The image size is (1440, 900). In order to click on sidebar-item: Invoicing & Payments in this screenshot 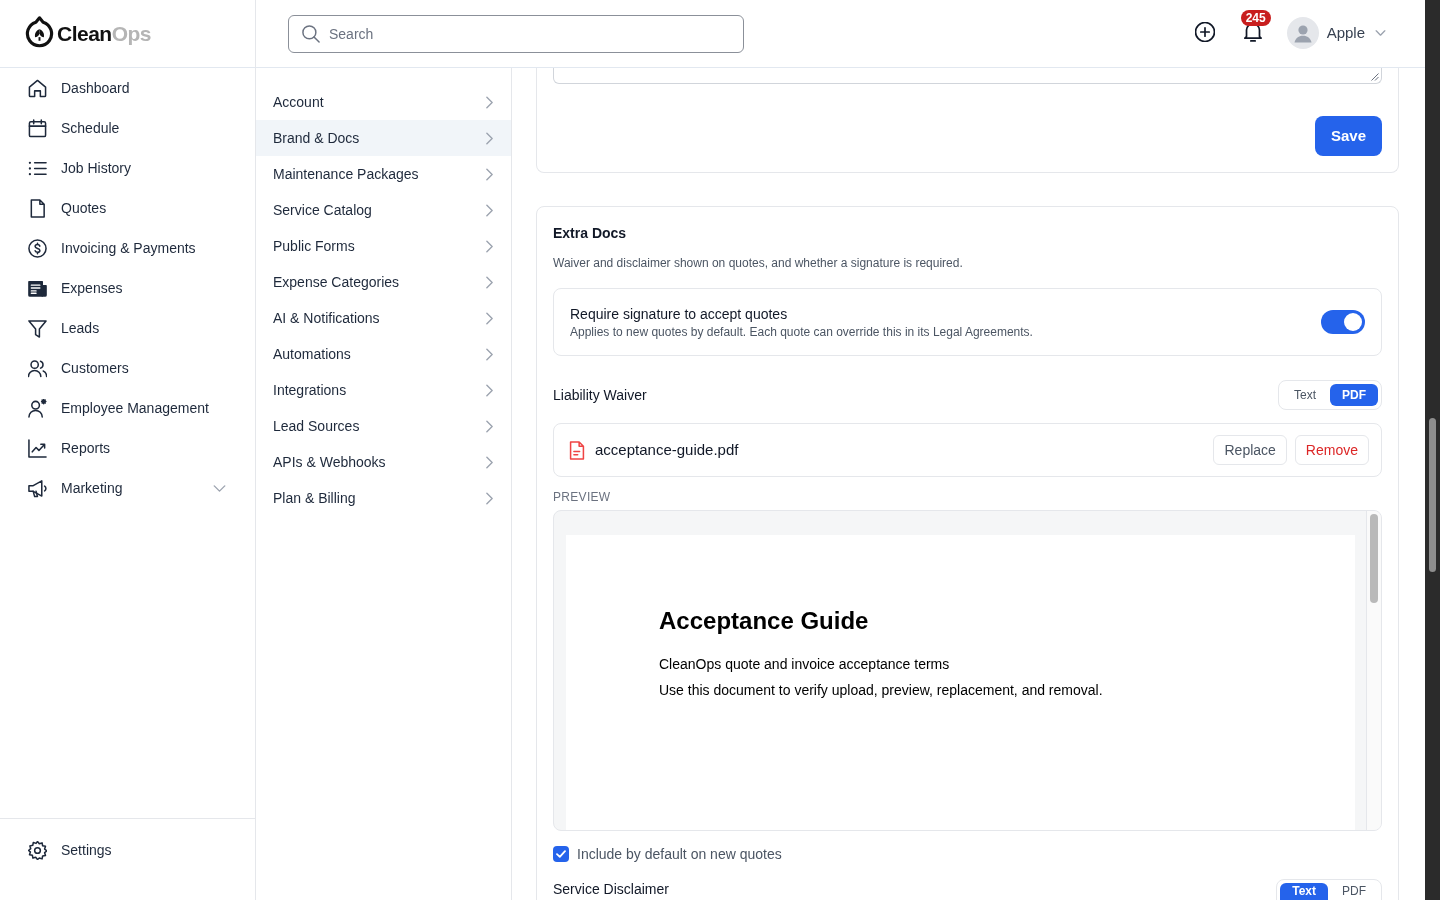, I will do `click(127, 248)`.